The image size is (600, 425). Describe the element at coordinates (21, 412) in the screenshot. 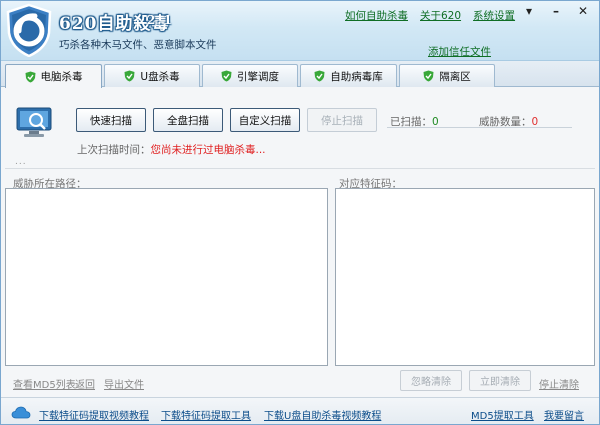

I see `cloud-icon` at that location.